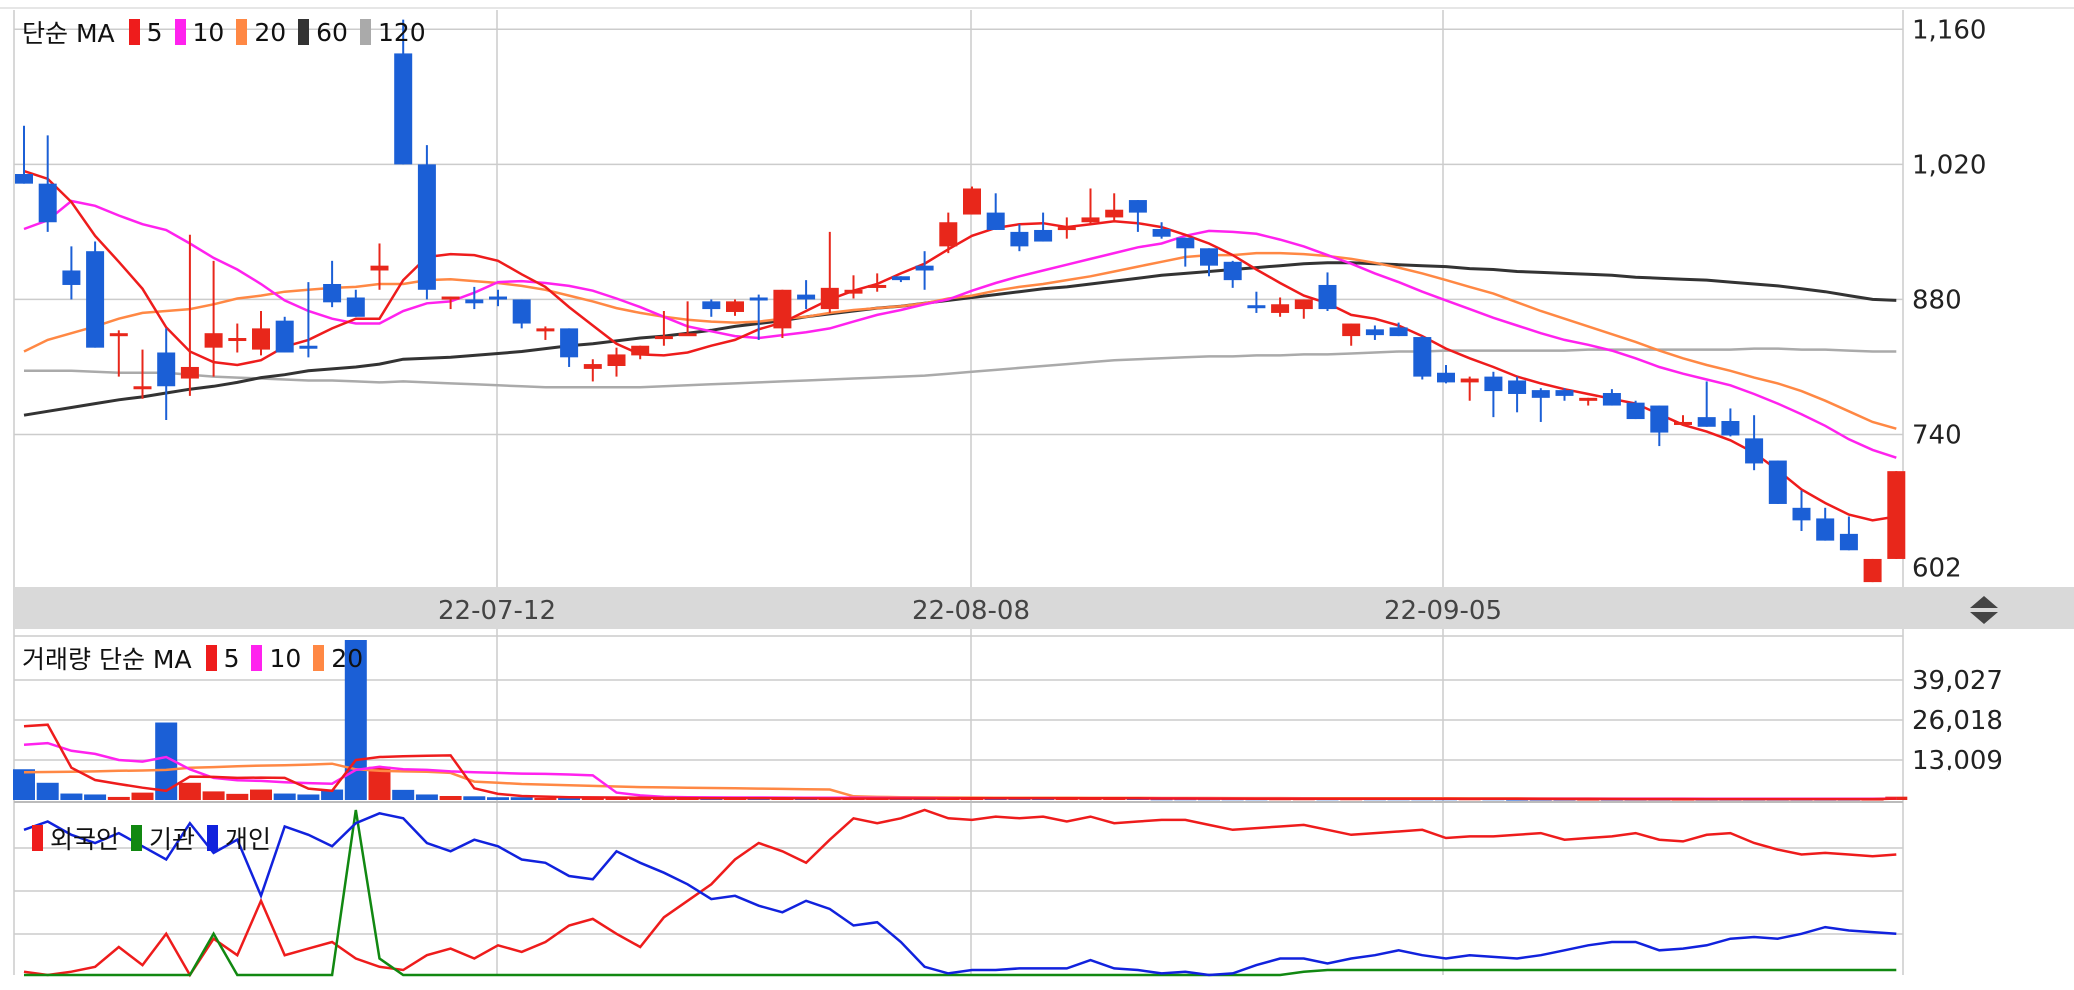 The image size is (2074, 990). I want to click on price-ma-legend-label: 10, so click(208, 32).